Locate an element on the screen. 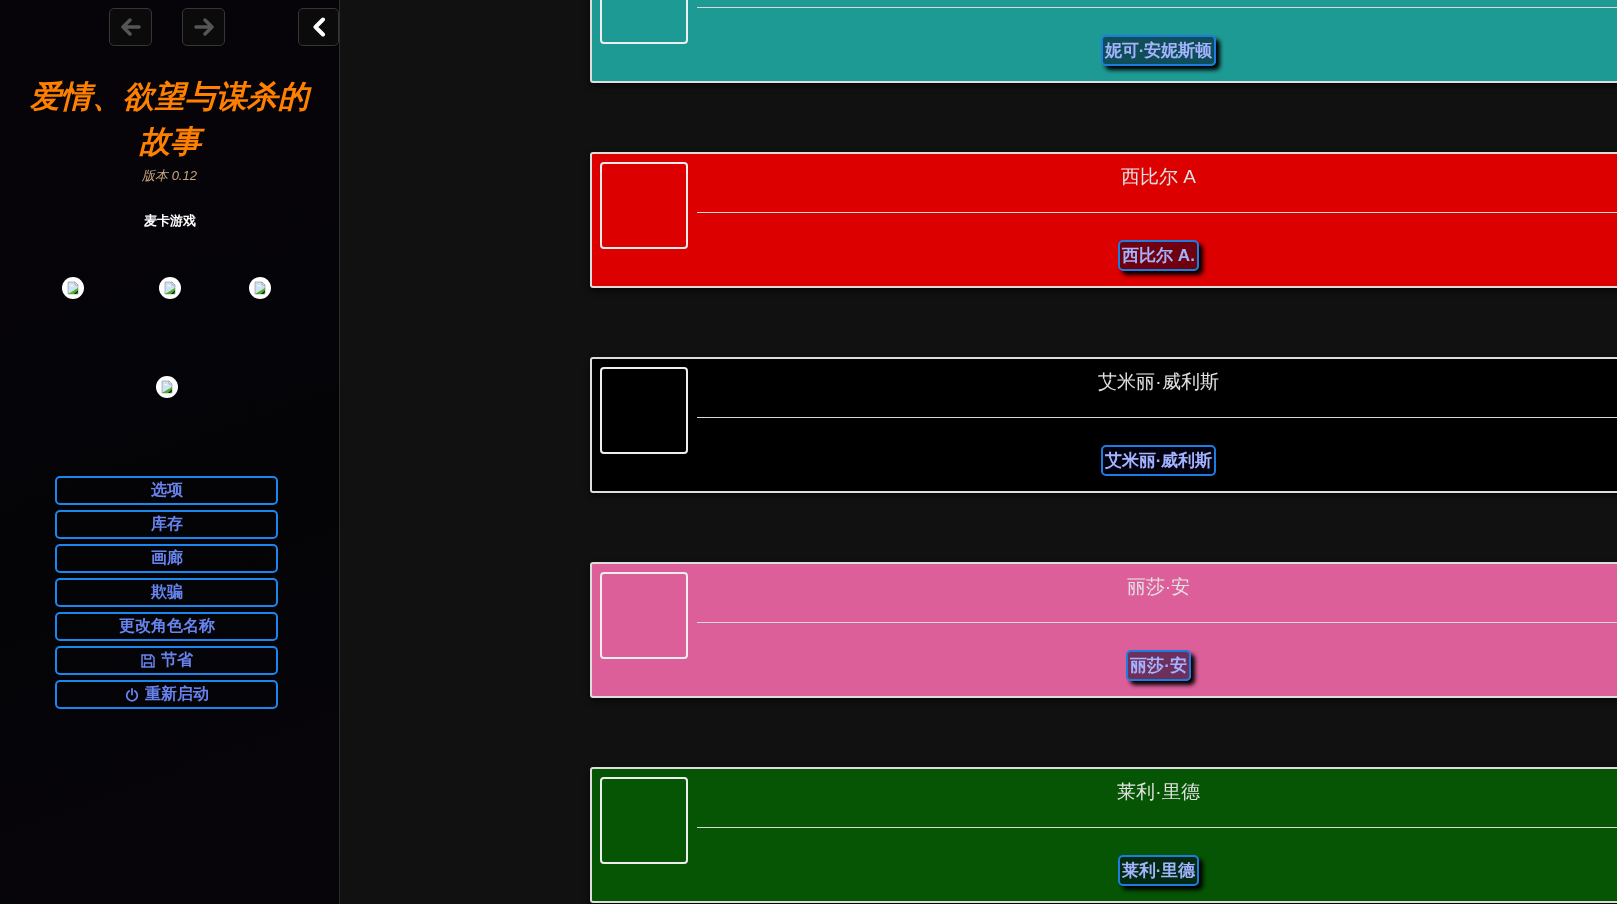 The width and height of the screenshot is (1617, 904). version-label: 版本 0.12 is located at coordinates (169, 176).